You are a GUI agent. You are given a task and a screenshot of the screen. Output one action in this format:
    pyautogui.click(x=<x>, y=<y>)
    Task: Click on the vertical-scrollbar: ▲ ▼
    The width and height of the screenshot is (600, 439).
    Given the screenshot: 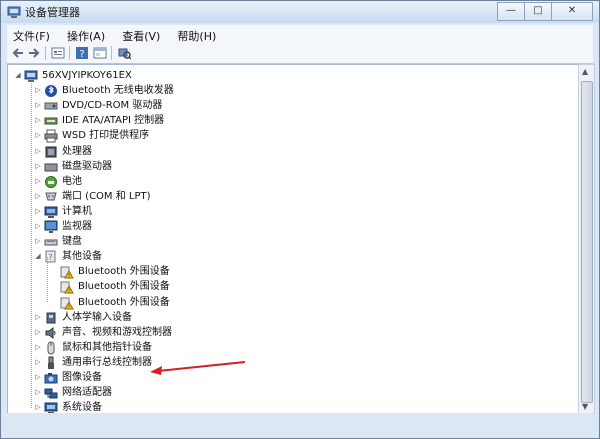 What is the action you would take?
    pyautogui.click(x=586, y=239)
    